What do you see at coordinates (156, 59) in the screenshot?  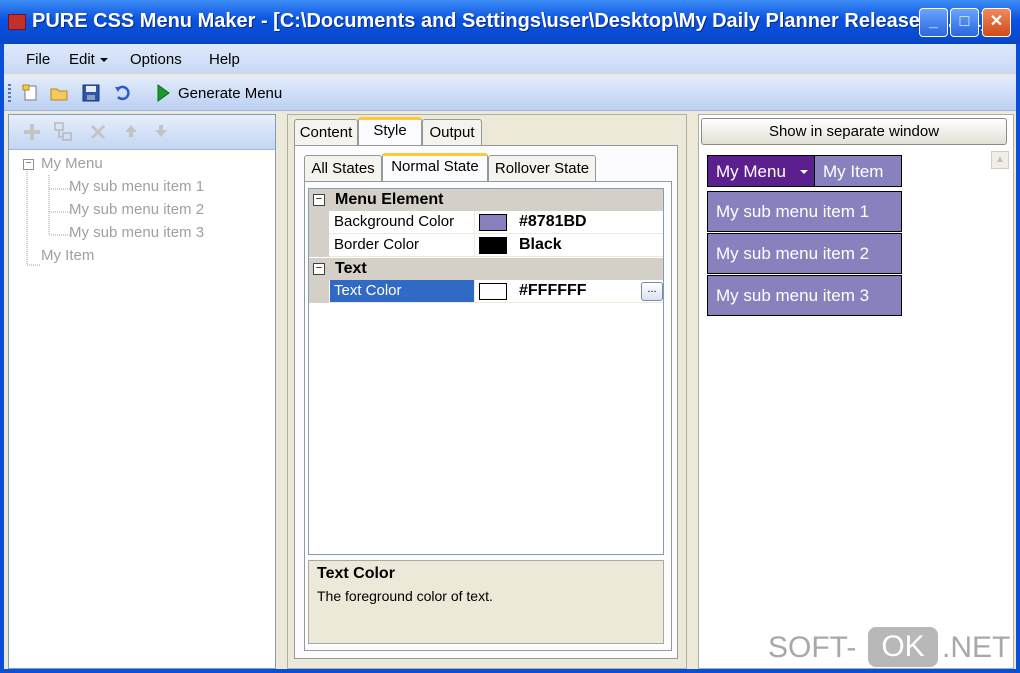 I see `menu-options: Options` at bounding box center [156, 59].